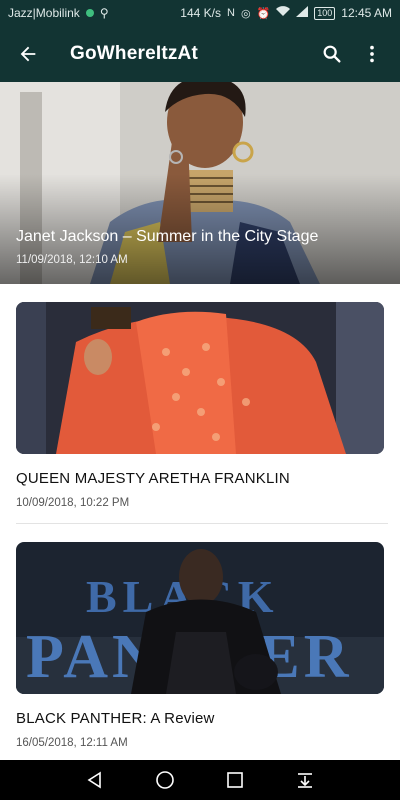 This screenshot has width=400, height=800. Describe the element at coordinates (200, 54) in the screenshot. I see `app-bar: GoWhereItzAt` at that location.